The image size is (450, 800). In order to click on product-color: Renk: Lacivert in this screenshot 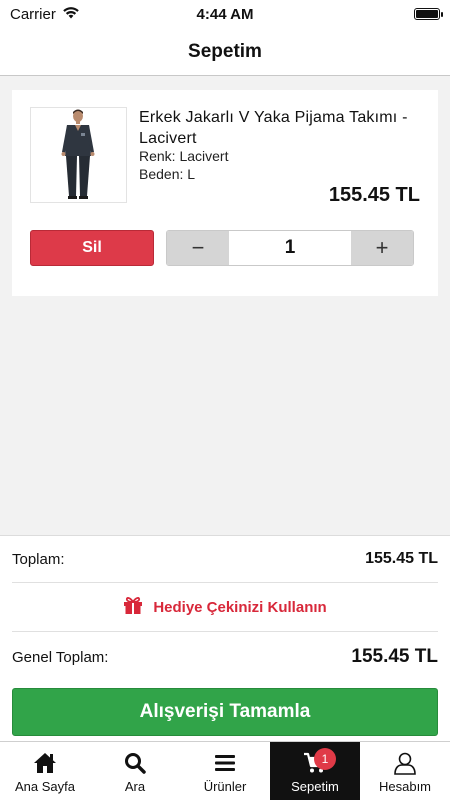, I will do `click(184, 156)`.